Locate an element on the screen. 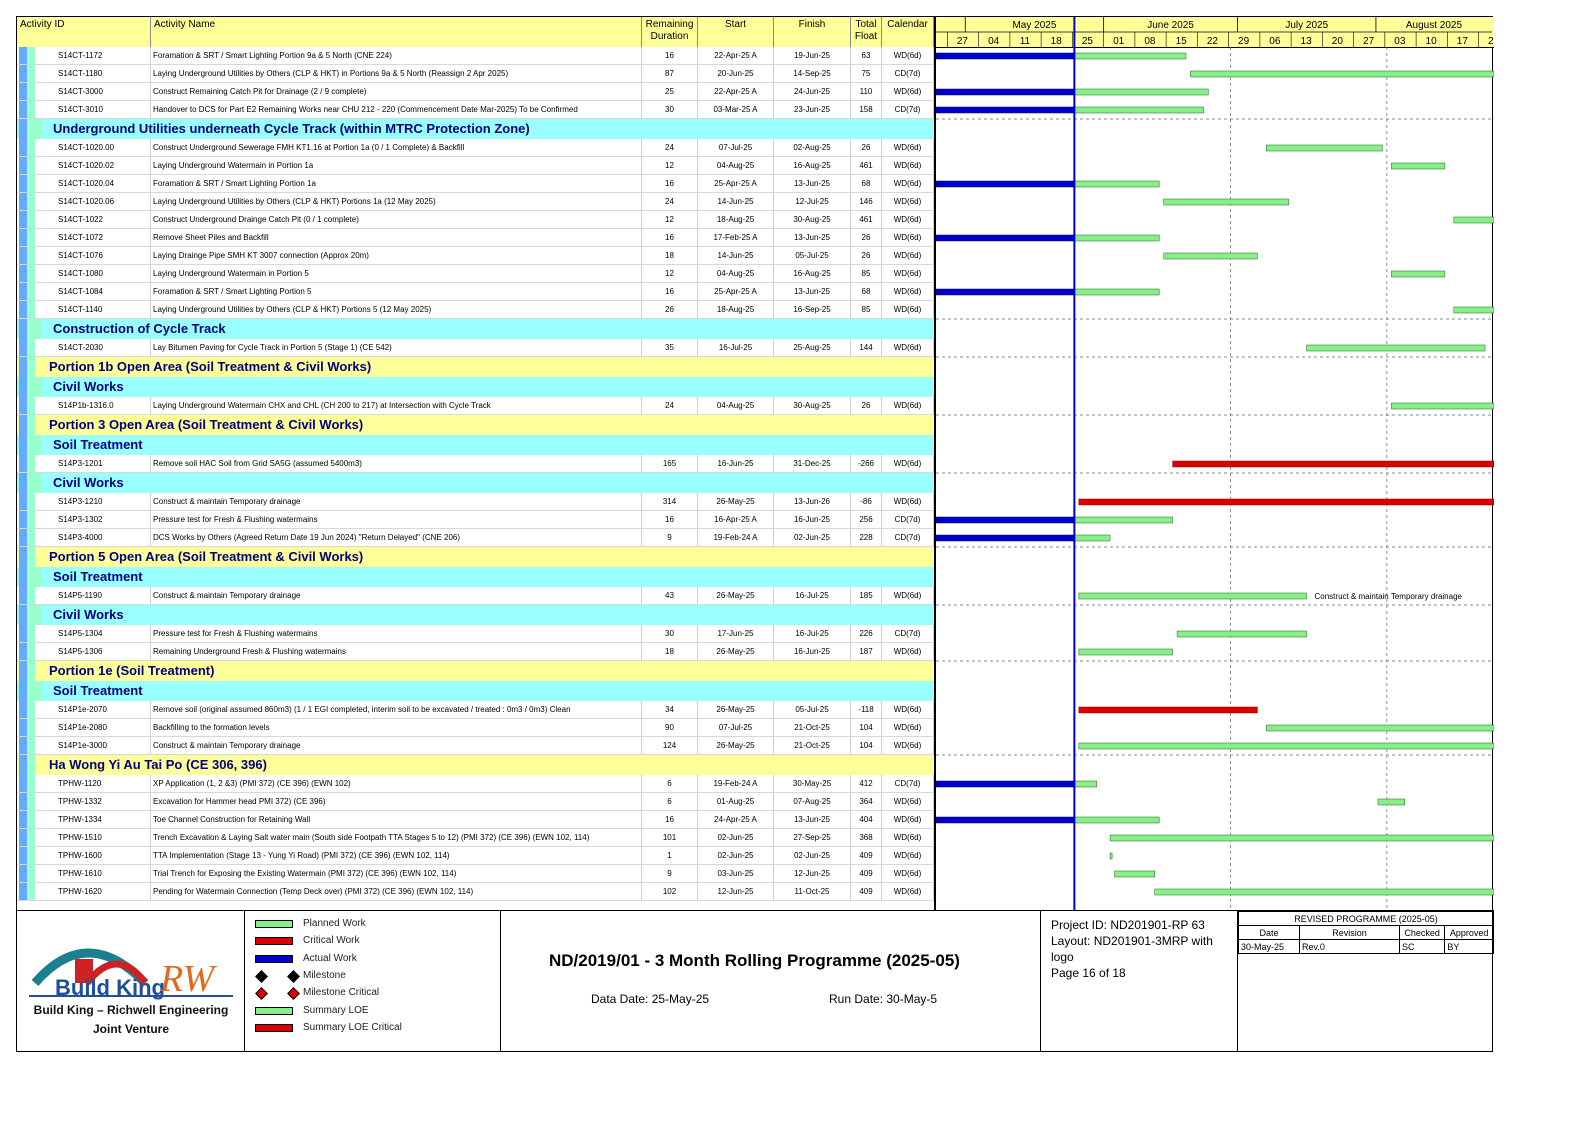 Image resolution: width=1588 pixels, height=1123 pixels. data-date: Data Date: 25-May-25 is located at coordinates (650, 999).